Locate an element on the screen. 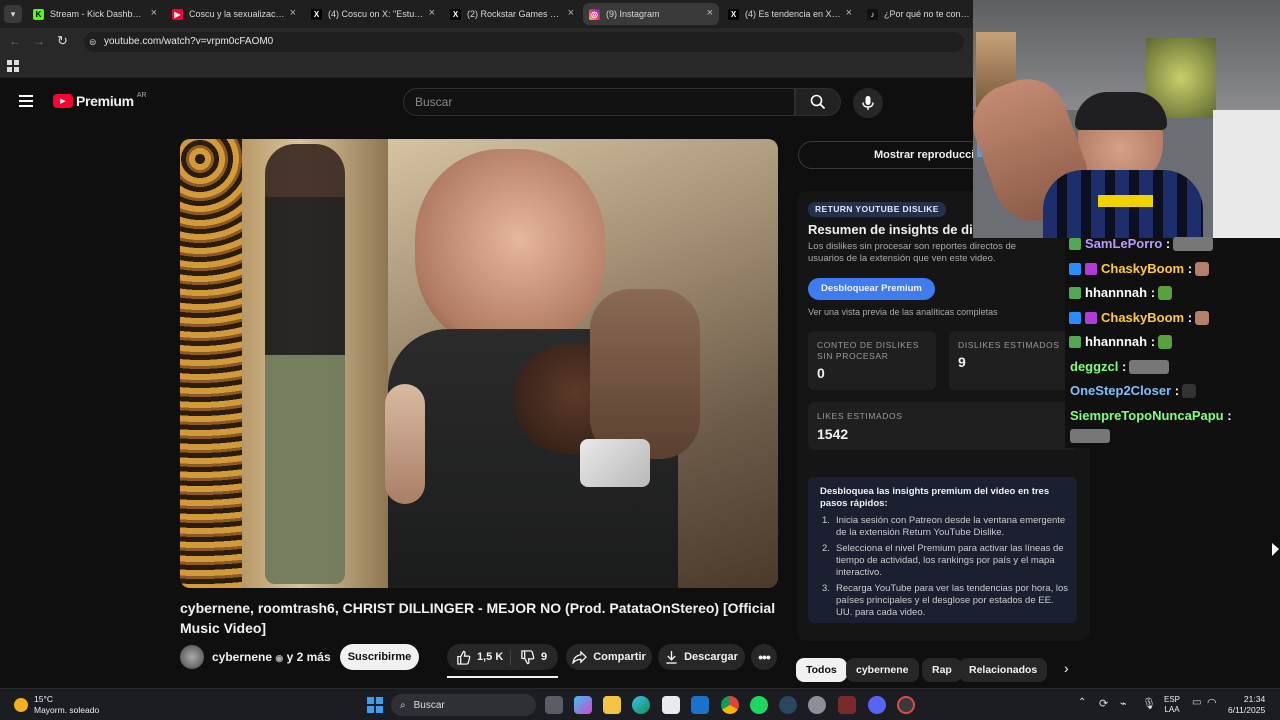 This screenshot has width=1280, height=720. sync-icon: ⟳ is located at coordinates (1103, 703).